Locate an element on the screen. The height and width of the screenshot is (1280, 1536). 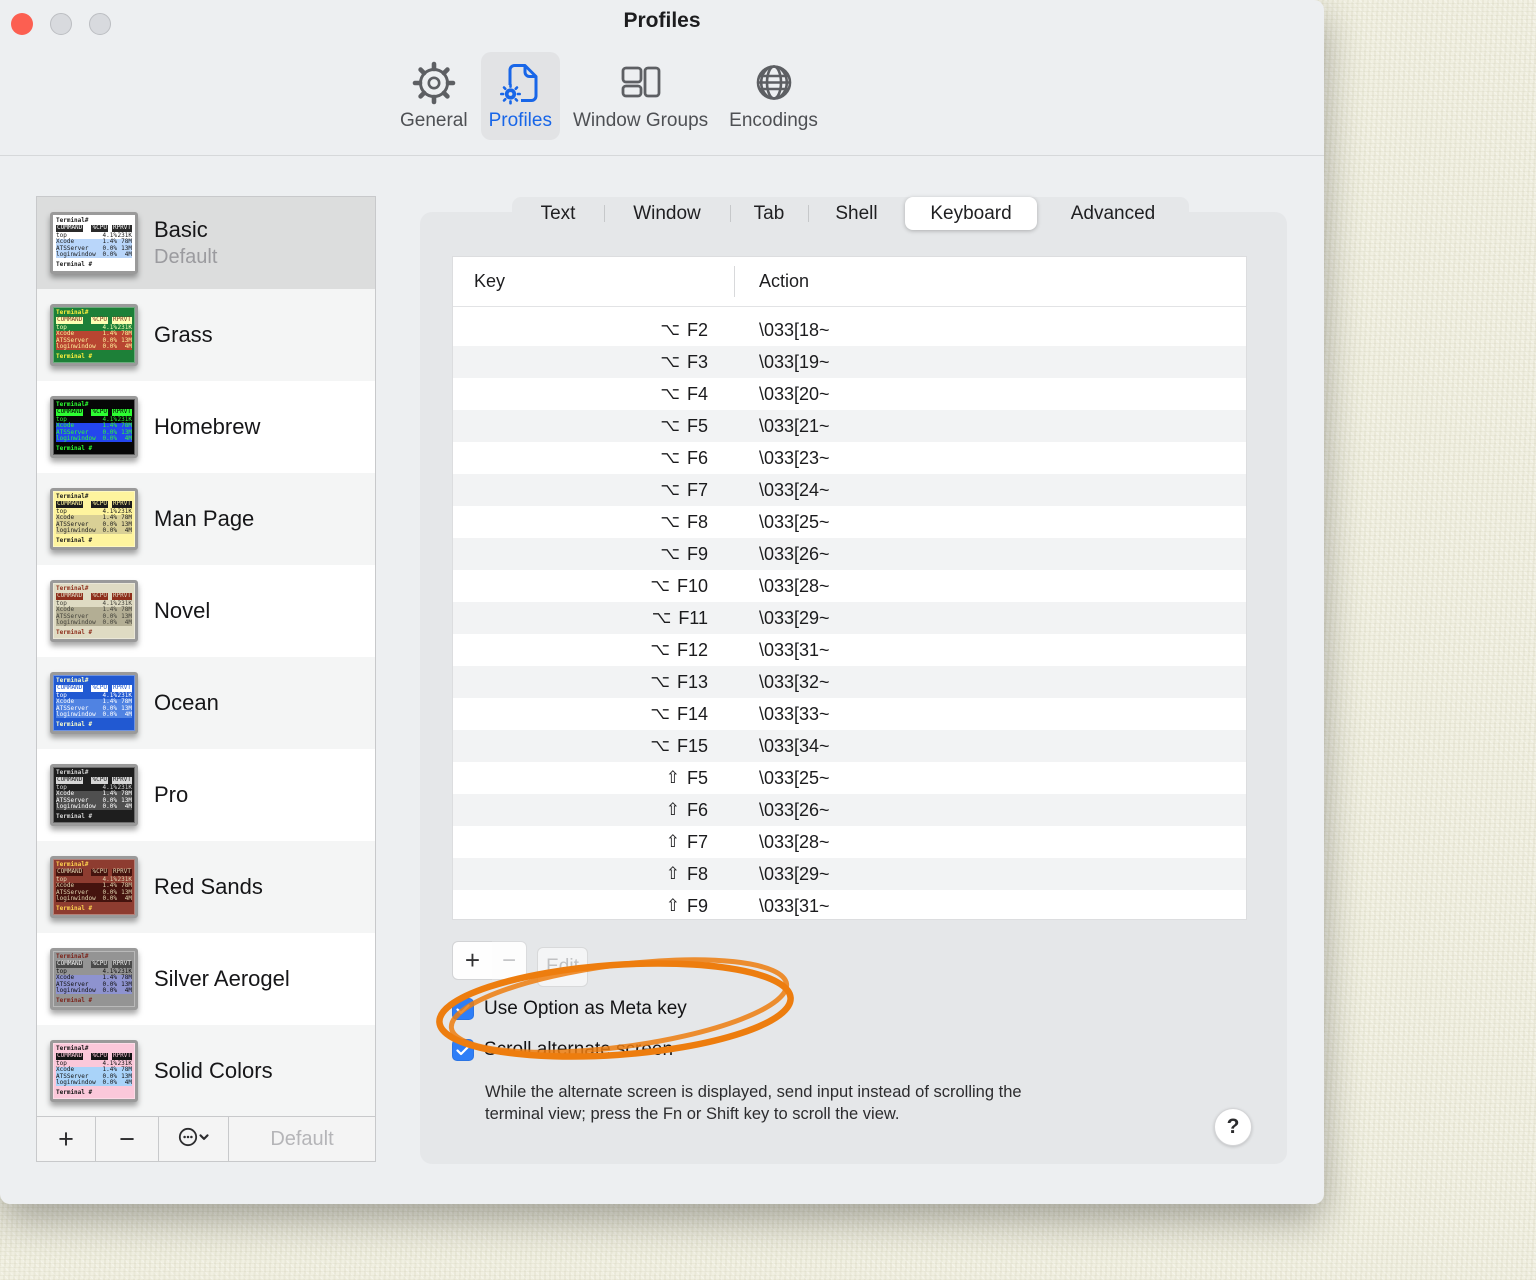
key-cell: ⌥ F11 is located at coordinates (593, 618).